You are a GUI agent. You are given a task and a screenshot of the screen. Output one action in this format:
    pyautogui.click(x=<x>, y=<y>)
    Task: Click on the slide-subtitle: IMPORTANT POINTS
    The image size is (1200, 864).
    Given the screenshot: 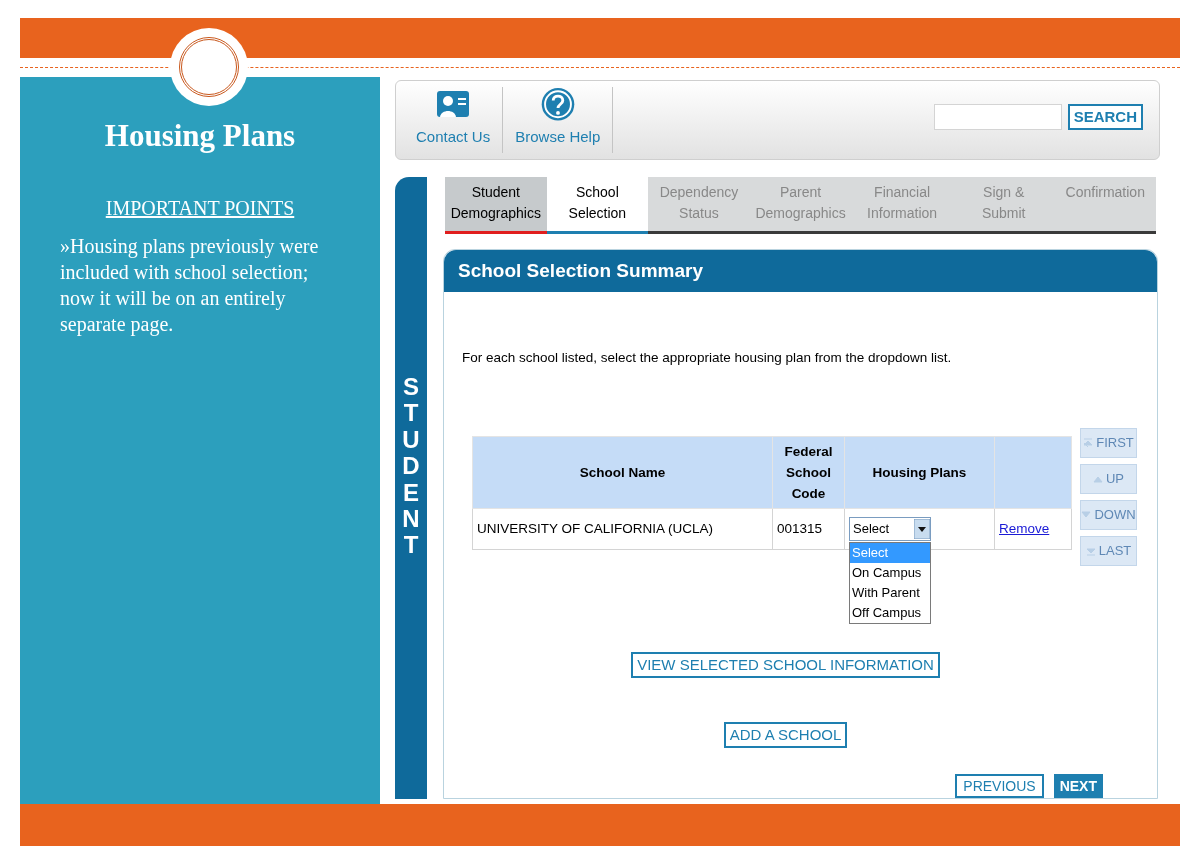 What is the action you would take?
    pyautogui.click(x=200, y=208)
    